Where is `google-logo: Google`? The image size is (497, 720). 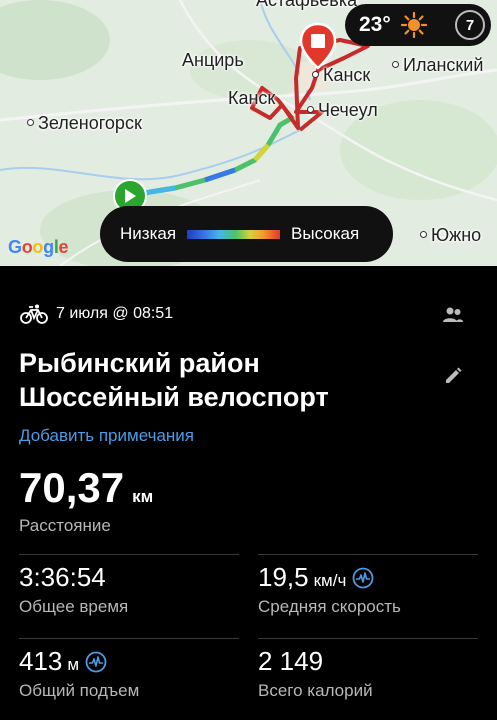 google-logo: Google is located at coordinates (38, 247).